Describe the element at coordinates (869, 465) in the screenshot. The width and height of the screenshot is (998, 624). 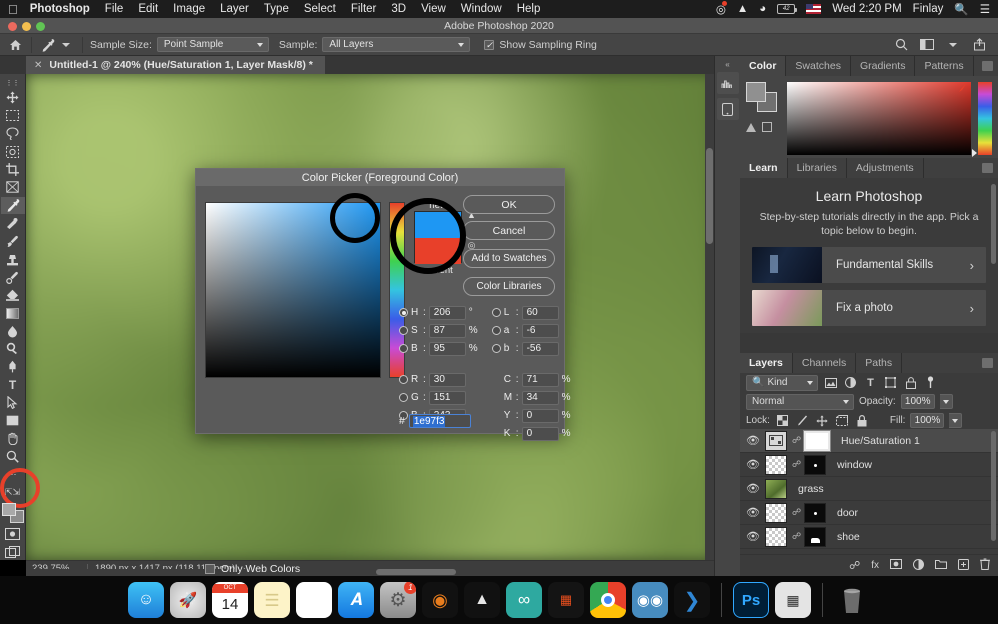
I see `layer-row-window: 👁 ☍ window` at that location.